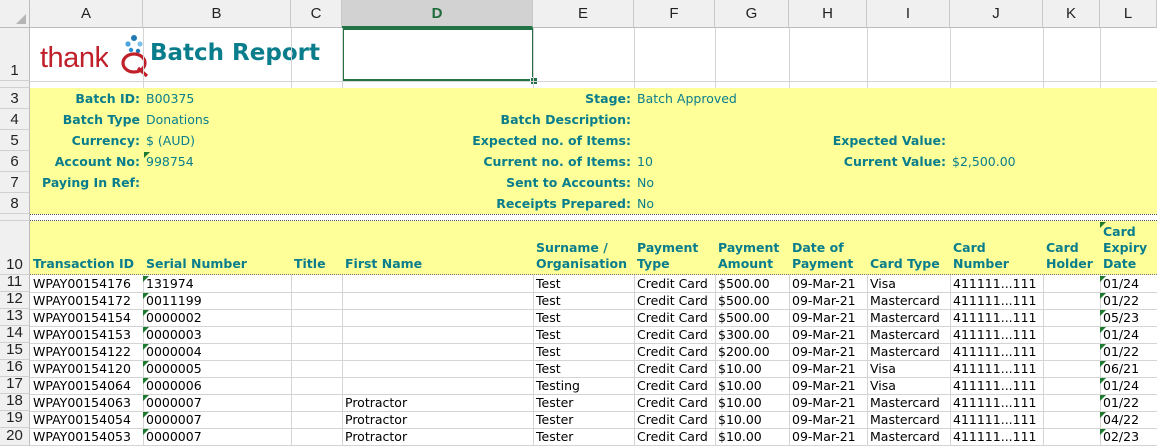 The image size is (1157, 446). I want to click on cell-a17: WPAY00154064, so click(86, 385).